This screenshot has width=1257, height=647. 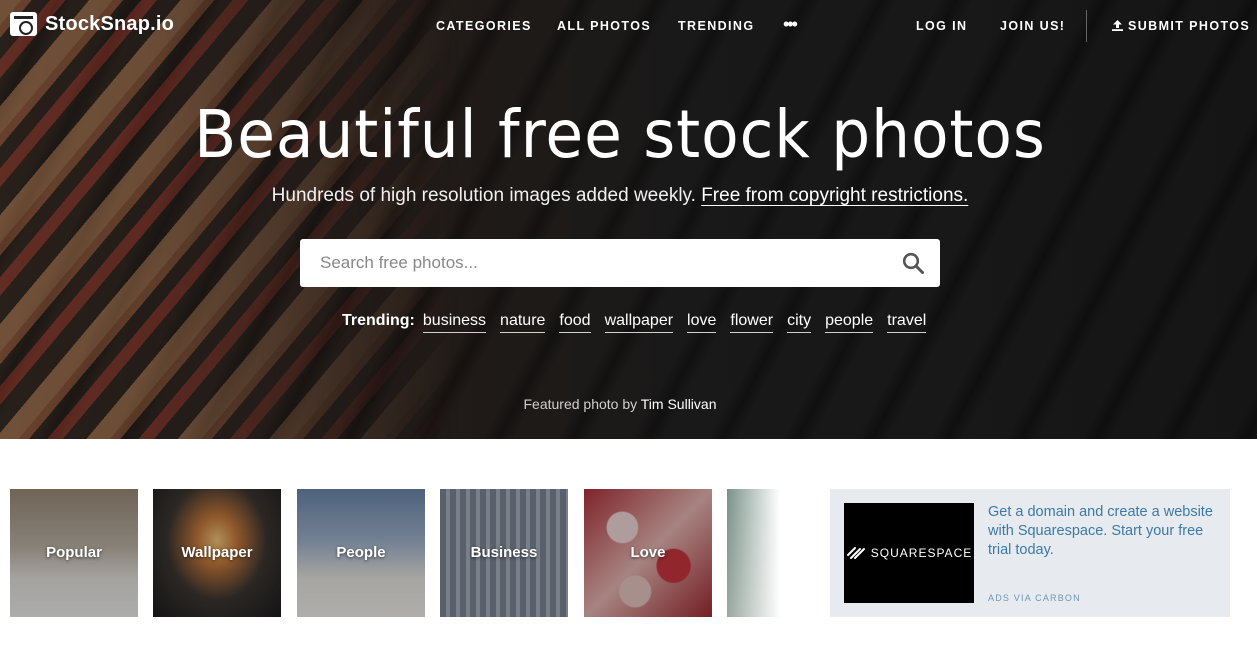 I want to click on trending-tag: flower, so click(x=752, y=322).